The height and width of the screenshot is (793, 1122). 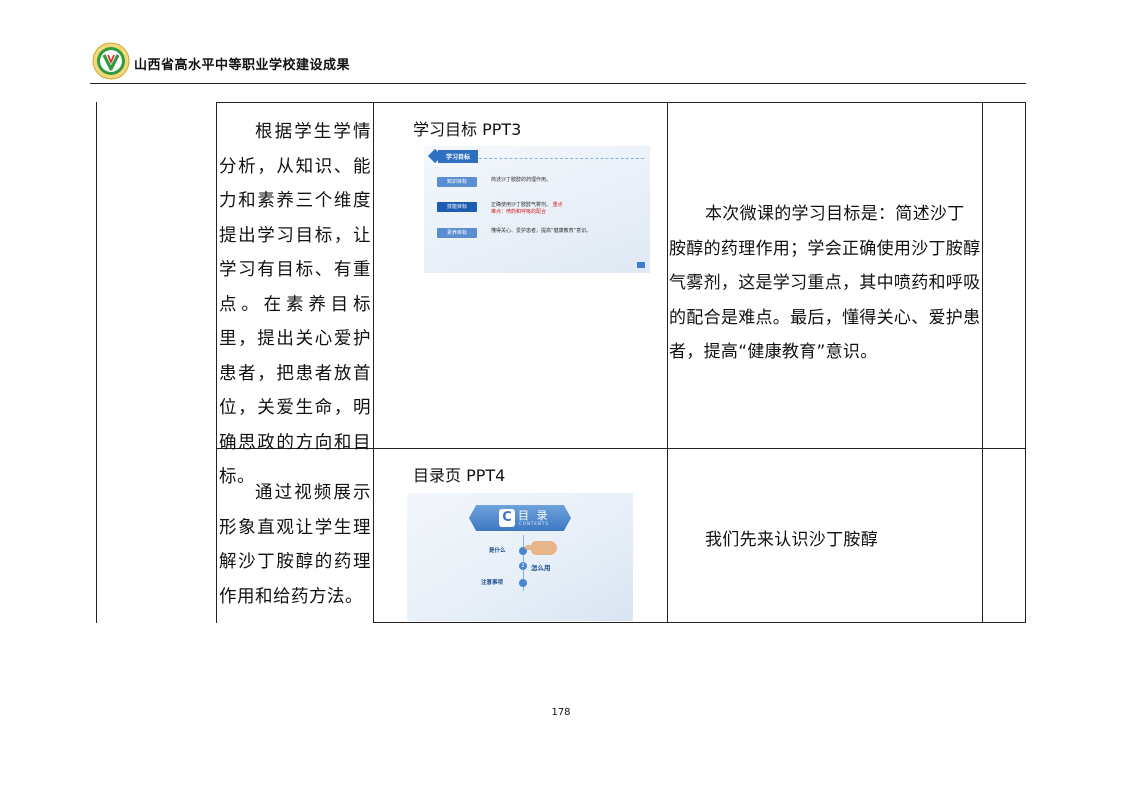 What do you see at coordinates (458, 156) in the screenshot?
I see `slide1-header-label: 学习目标` at bounding box center [458, 156].